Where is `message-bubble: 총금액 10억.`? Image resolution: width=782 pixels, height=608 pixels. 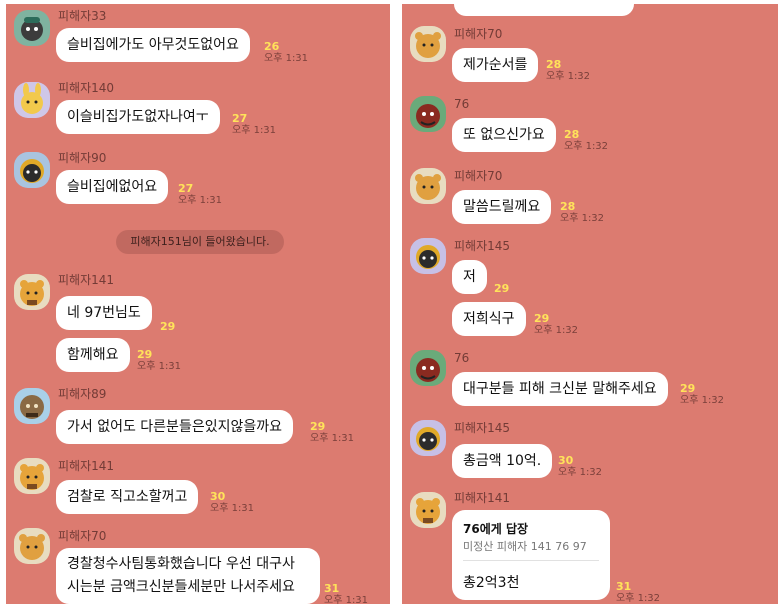
message-bubble: 총금액 10억. is located at coordinates (502, 461).